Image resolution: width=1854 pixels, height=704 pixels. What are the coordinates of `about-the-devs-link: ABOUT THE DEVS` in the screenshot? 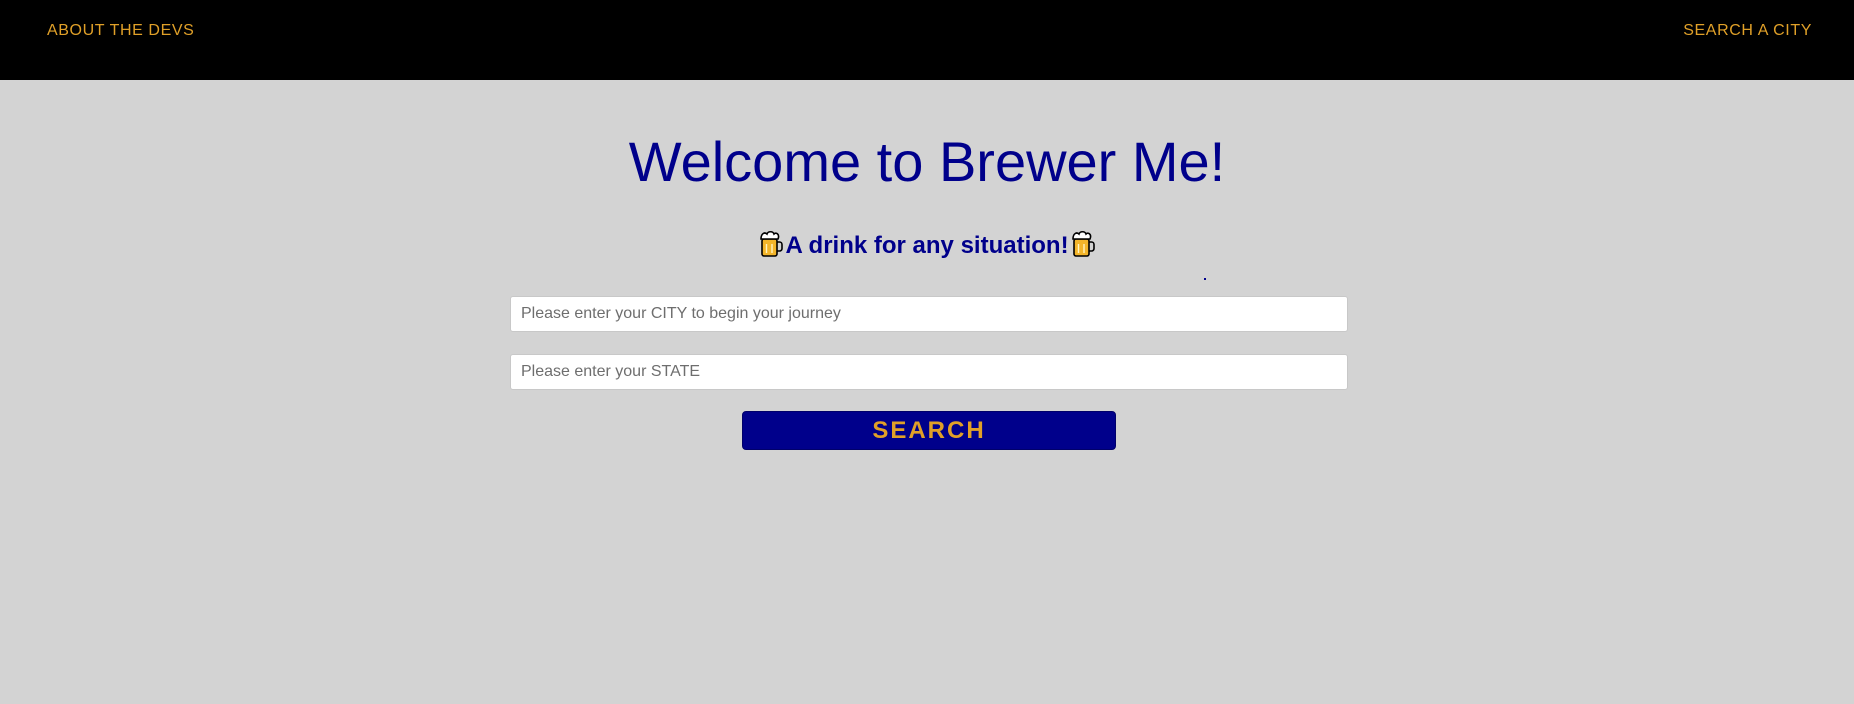 It's located at (120, 31).